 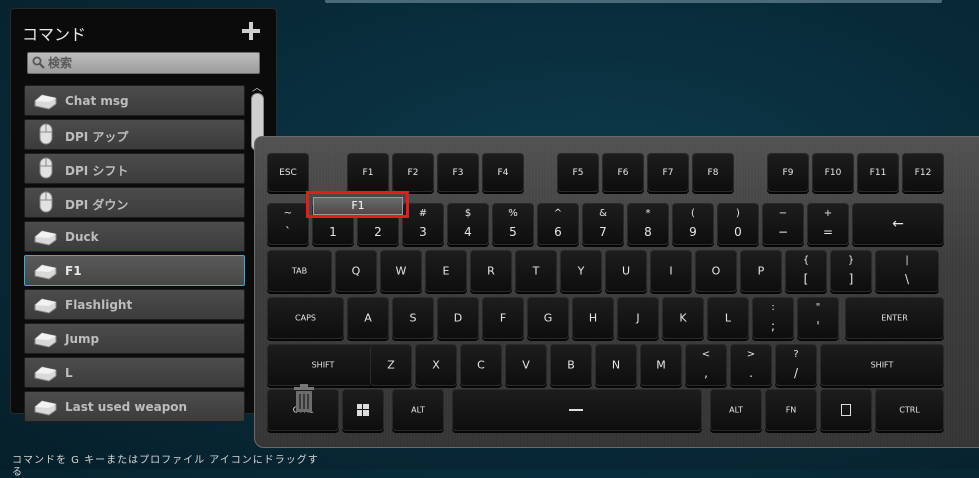 I want to click on trash-icon, so click(x=304, y=398).